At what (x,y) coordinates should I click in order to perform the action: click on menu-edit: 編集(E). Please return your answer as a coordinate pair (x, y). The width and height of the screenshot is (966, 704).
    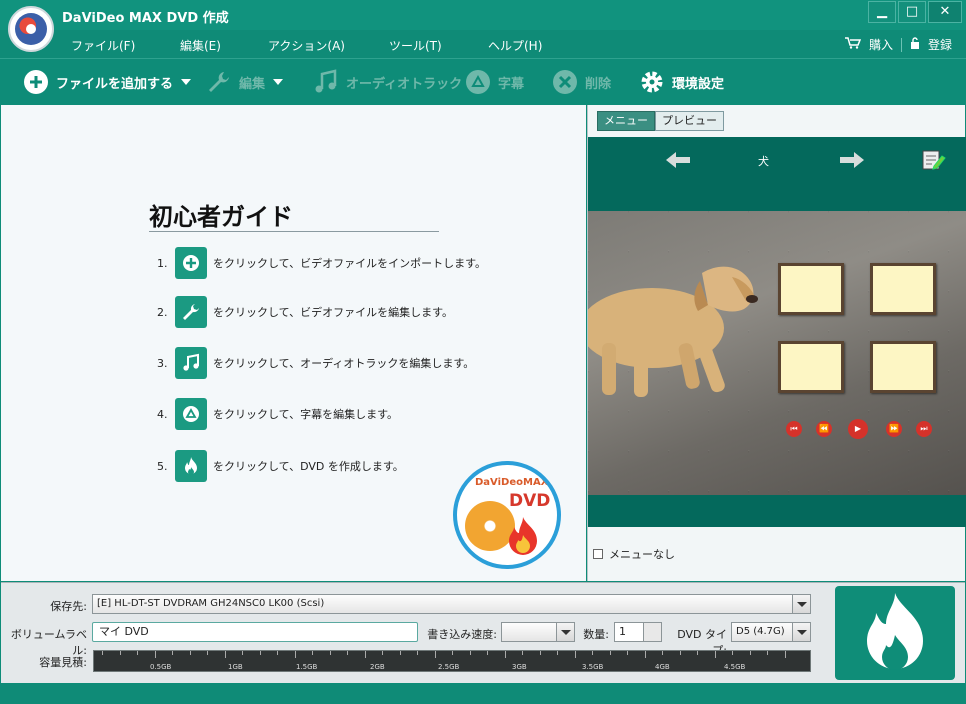
    Looking at the image, I should click on (200, 45).